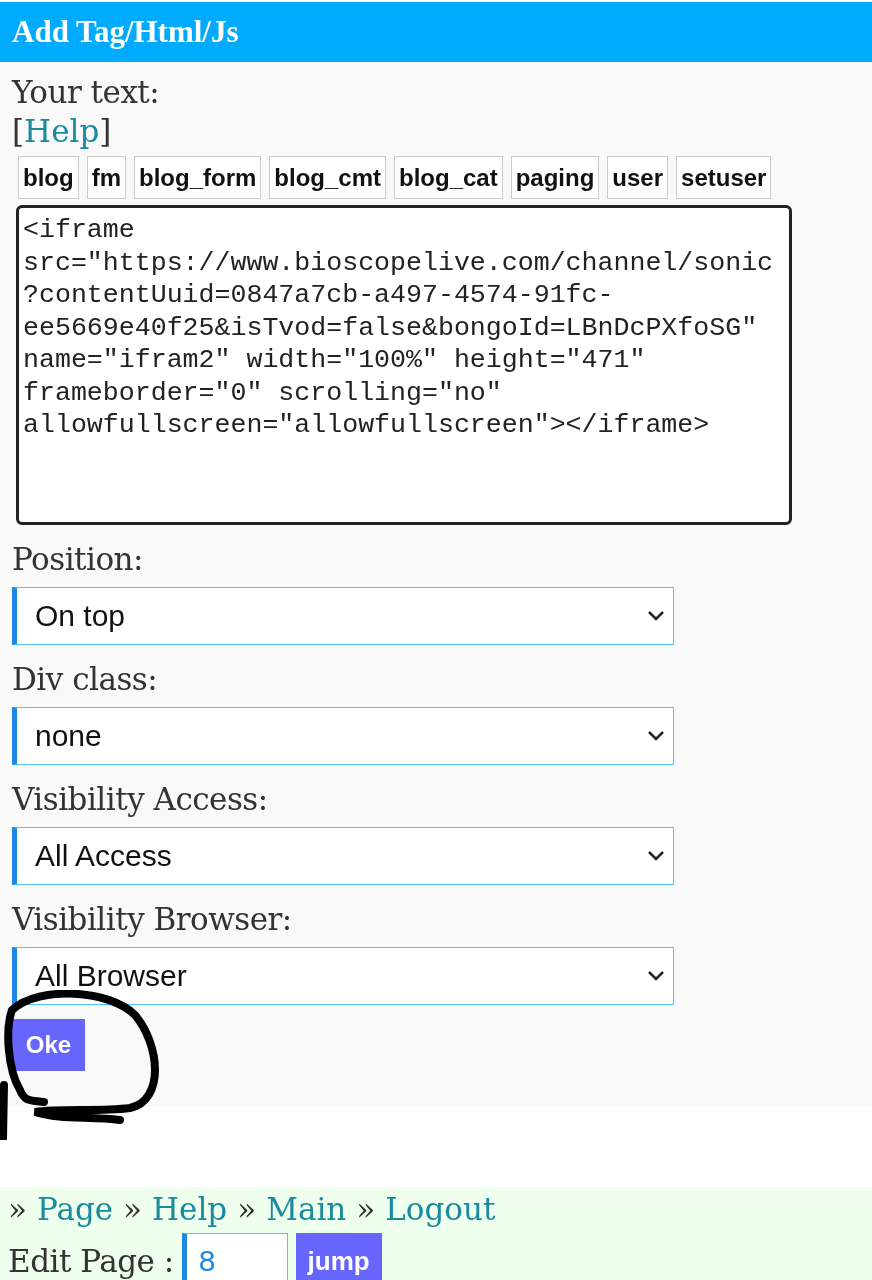 The width and height of the screenshot is (872, 1280). What do you see at coordinates (91, 1261) in the screenshot?
I see `edit-page-label: Edit Page :` at bounding box center [91, 1261].